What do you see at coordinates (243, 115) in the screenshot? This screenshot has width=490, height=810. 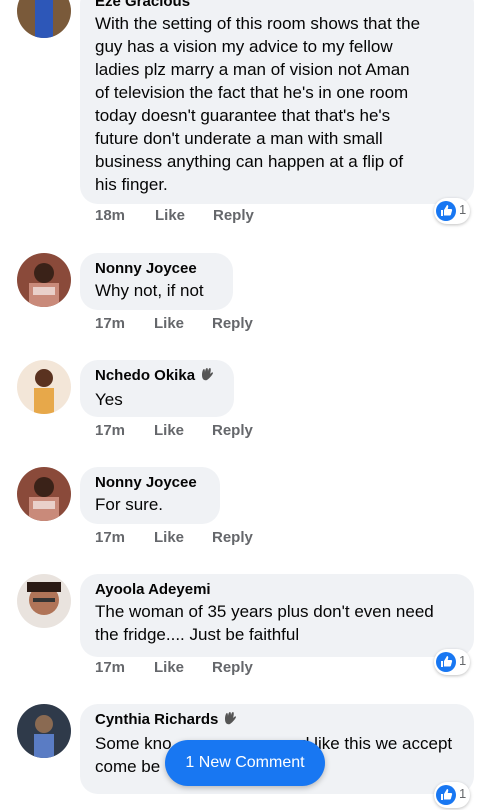 I see `text-line: today doesn't guarantee that that's he's` at bounding box center [243, 115].